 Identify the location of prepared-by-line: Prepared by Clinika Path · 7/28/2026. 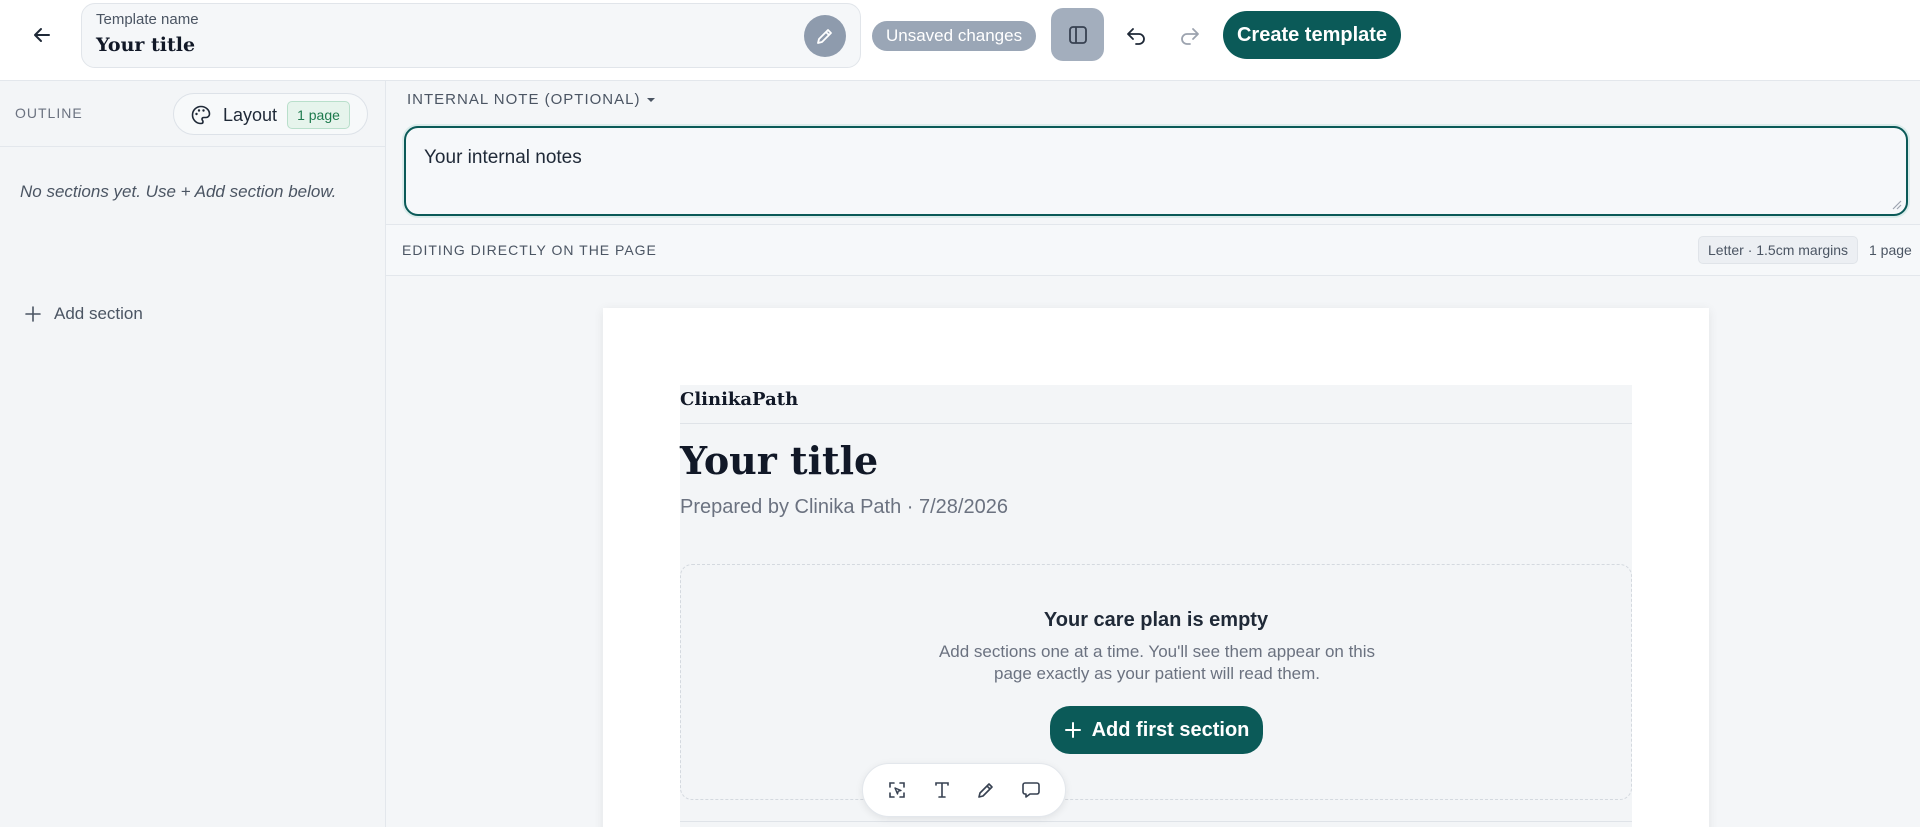
(844, 507).